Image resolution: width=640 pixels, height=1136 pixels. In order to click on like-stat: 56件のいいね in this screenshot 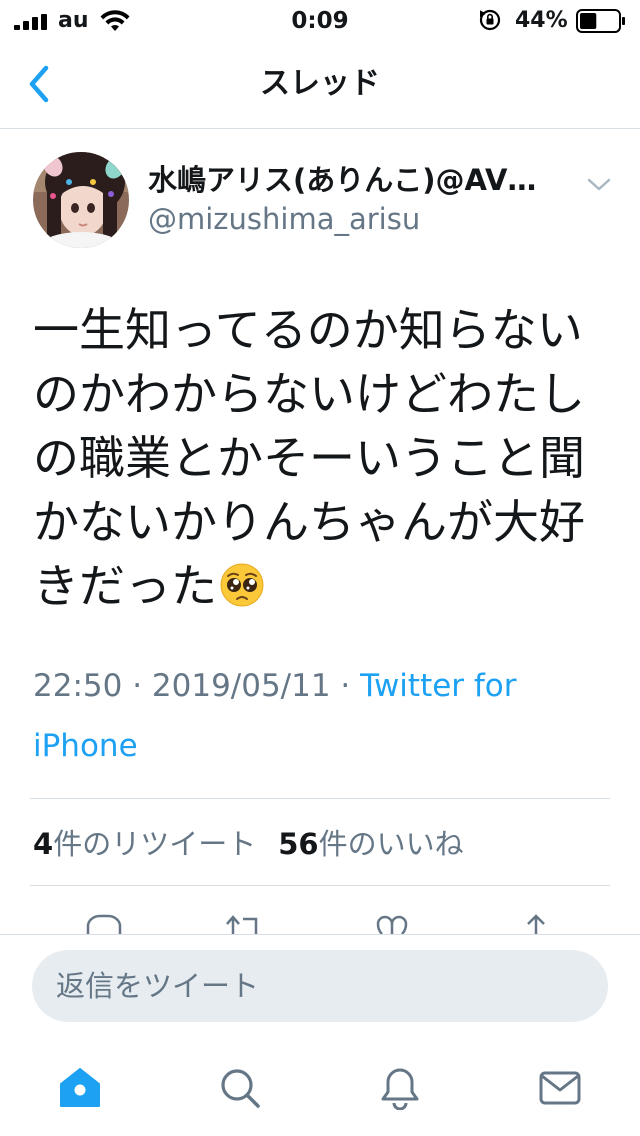, I will do `click(370, 844)`.